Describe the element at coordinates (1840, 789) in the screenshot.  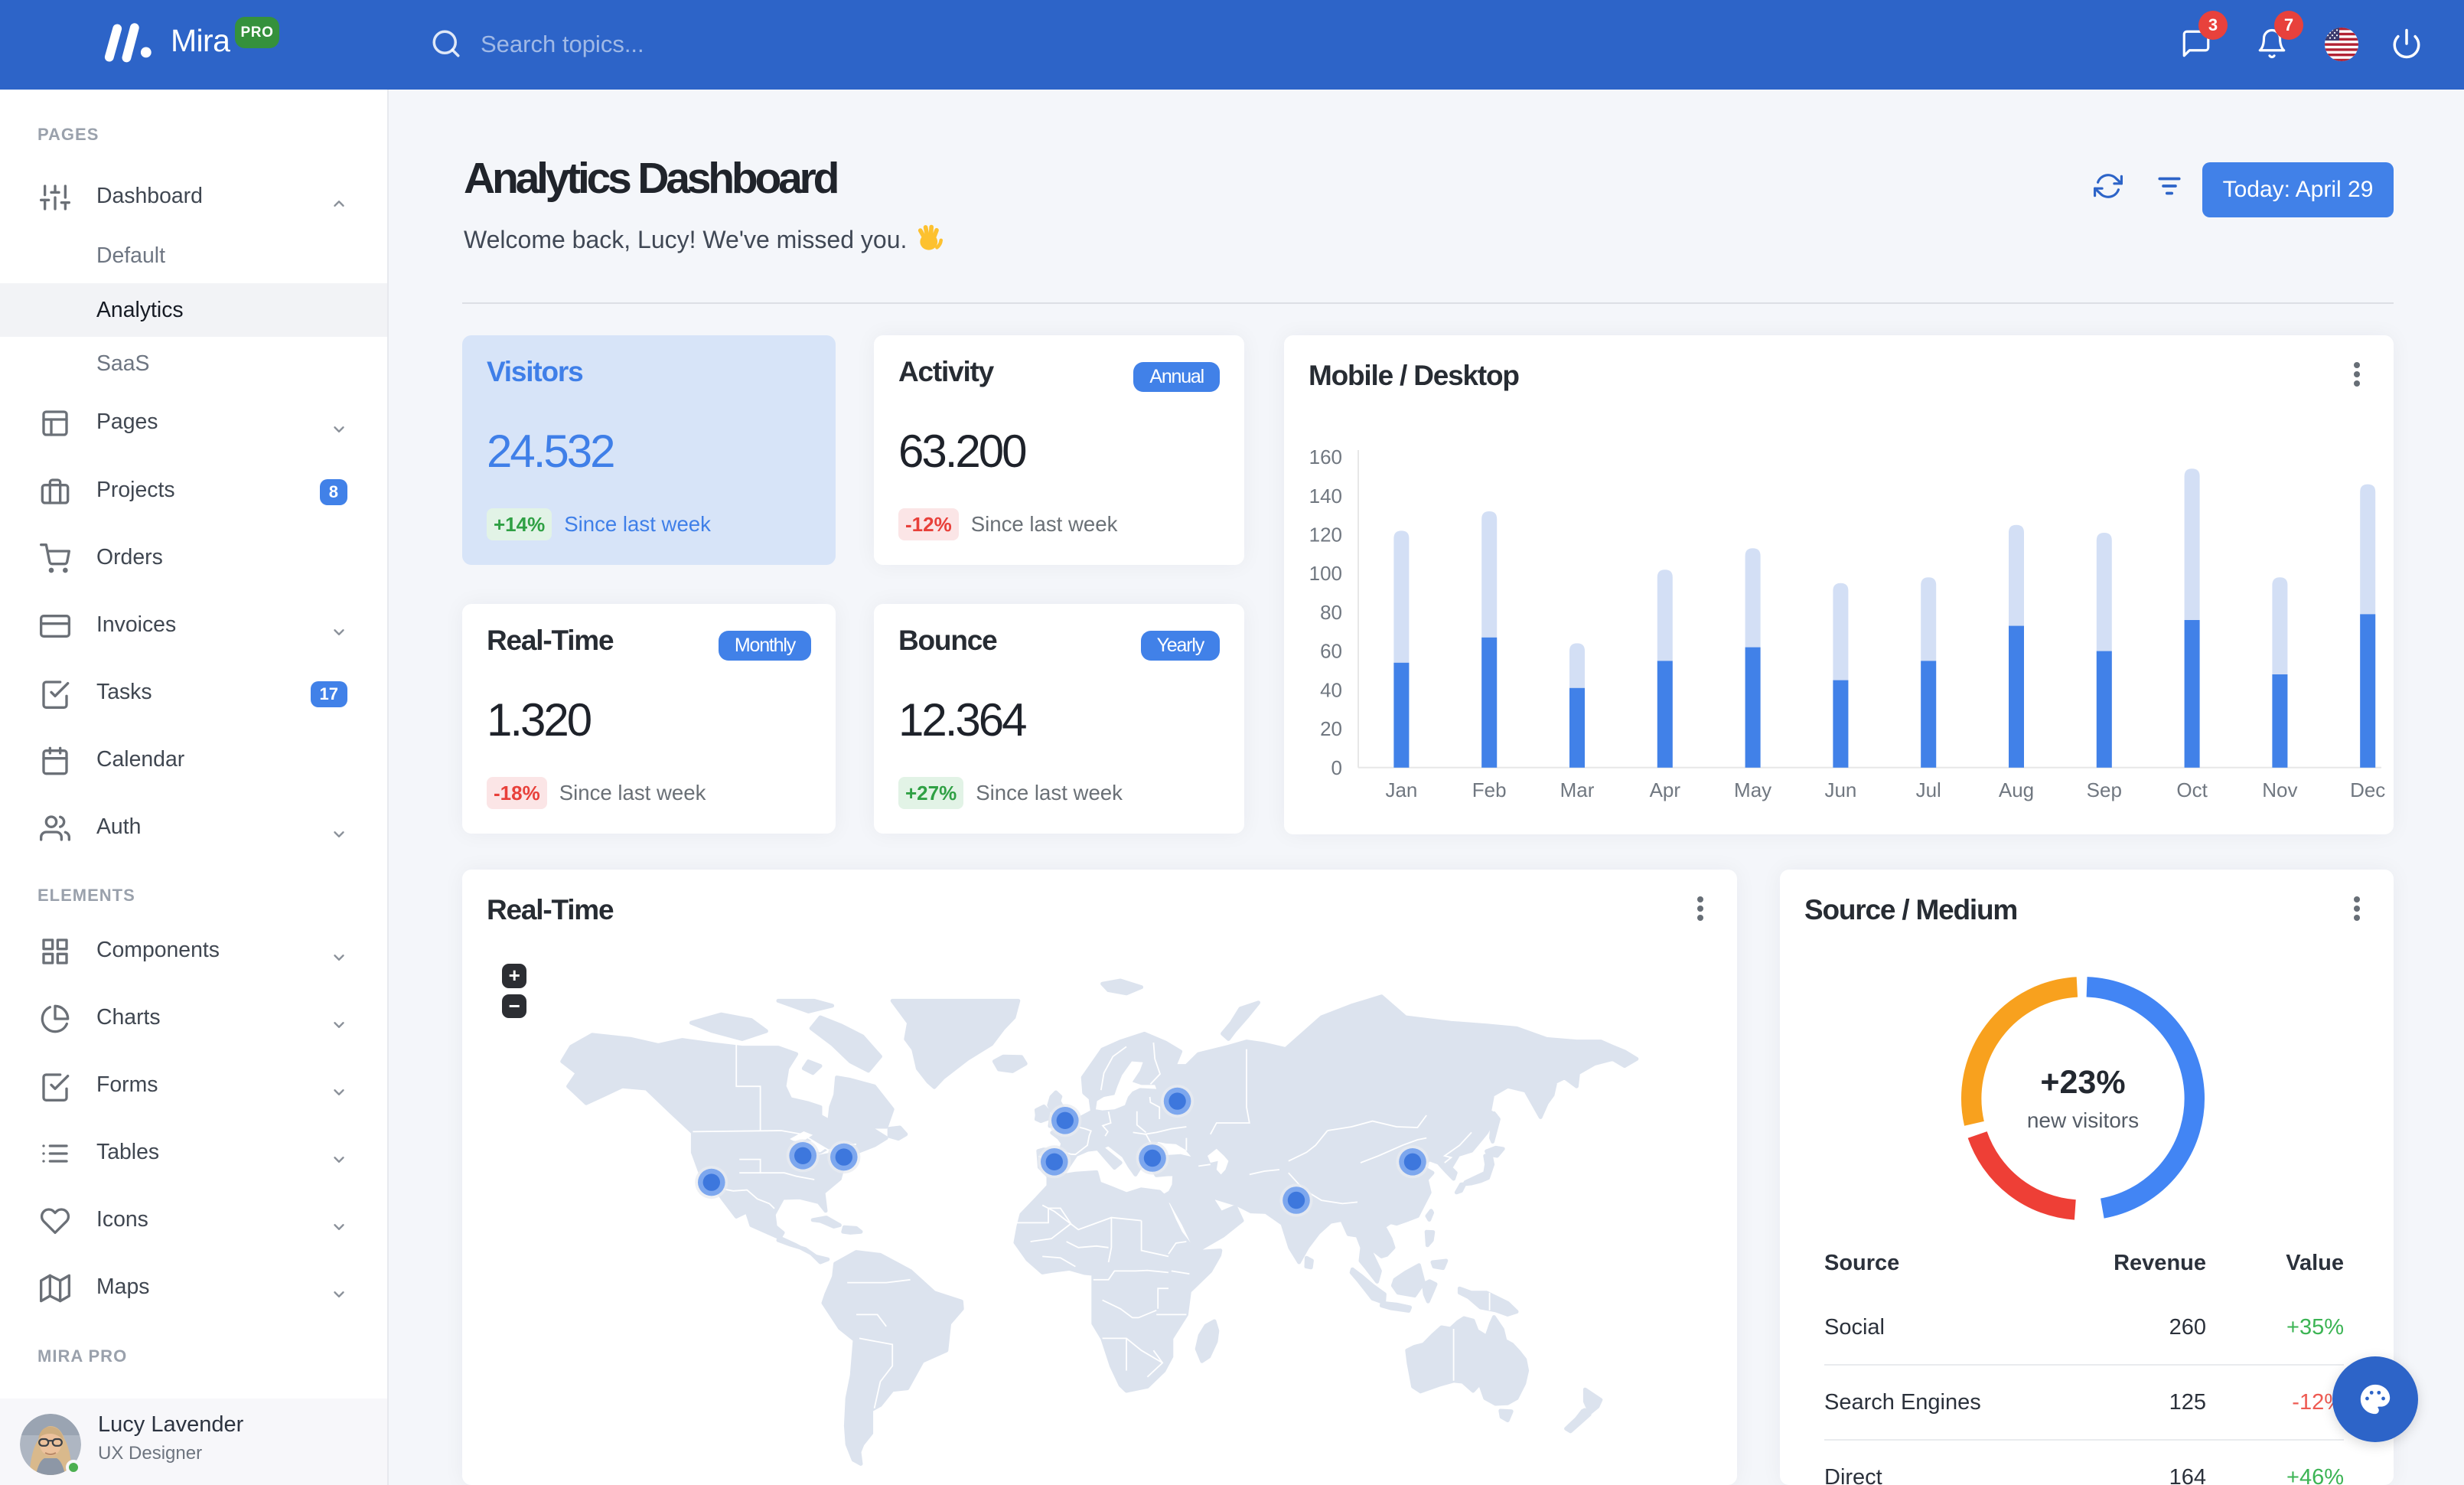
I see `svg-text: Jun` at that location.